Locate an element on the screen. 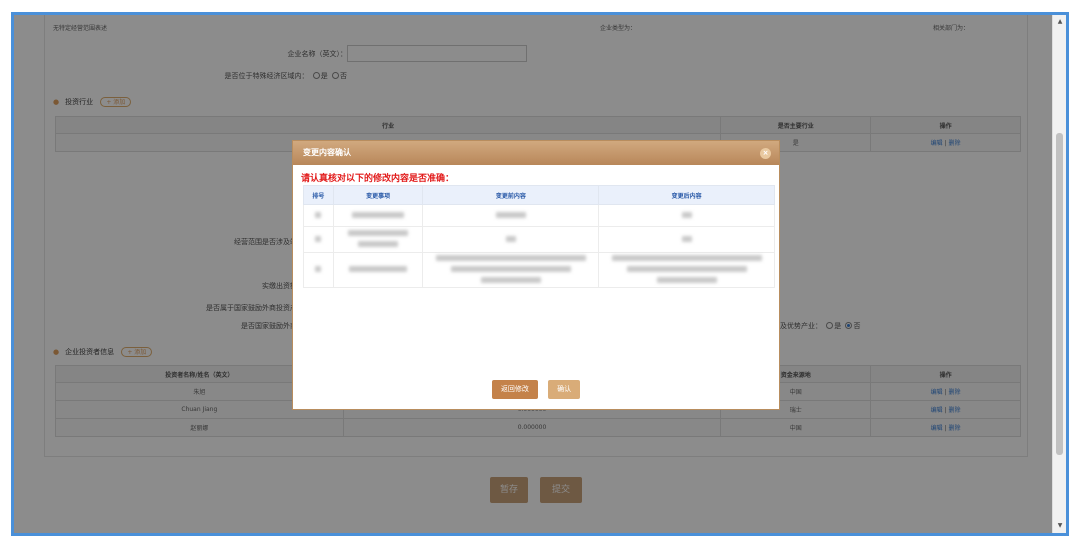 This screenshot has width=1080, height=549. change-table: 排号 变更事项 变更前内容 变更后内容 is located at coordinates (539, 236).